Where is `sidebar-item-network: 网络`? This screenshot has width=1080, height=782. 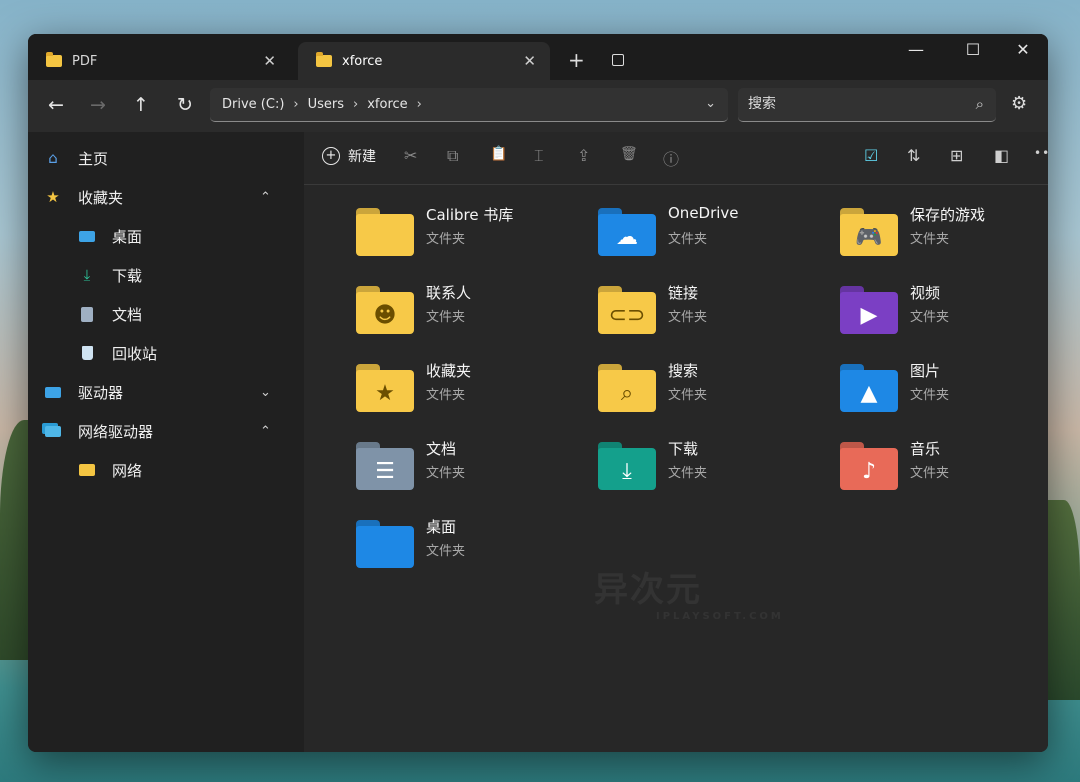 sidebar-item-network: 网络 is located at coordinates (110, 470).